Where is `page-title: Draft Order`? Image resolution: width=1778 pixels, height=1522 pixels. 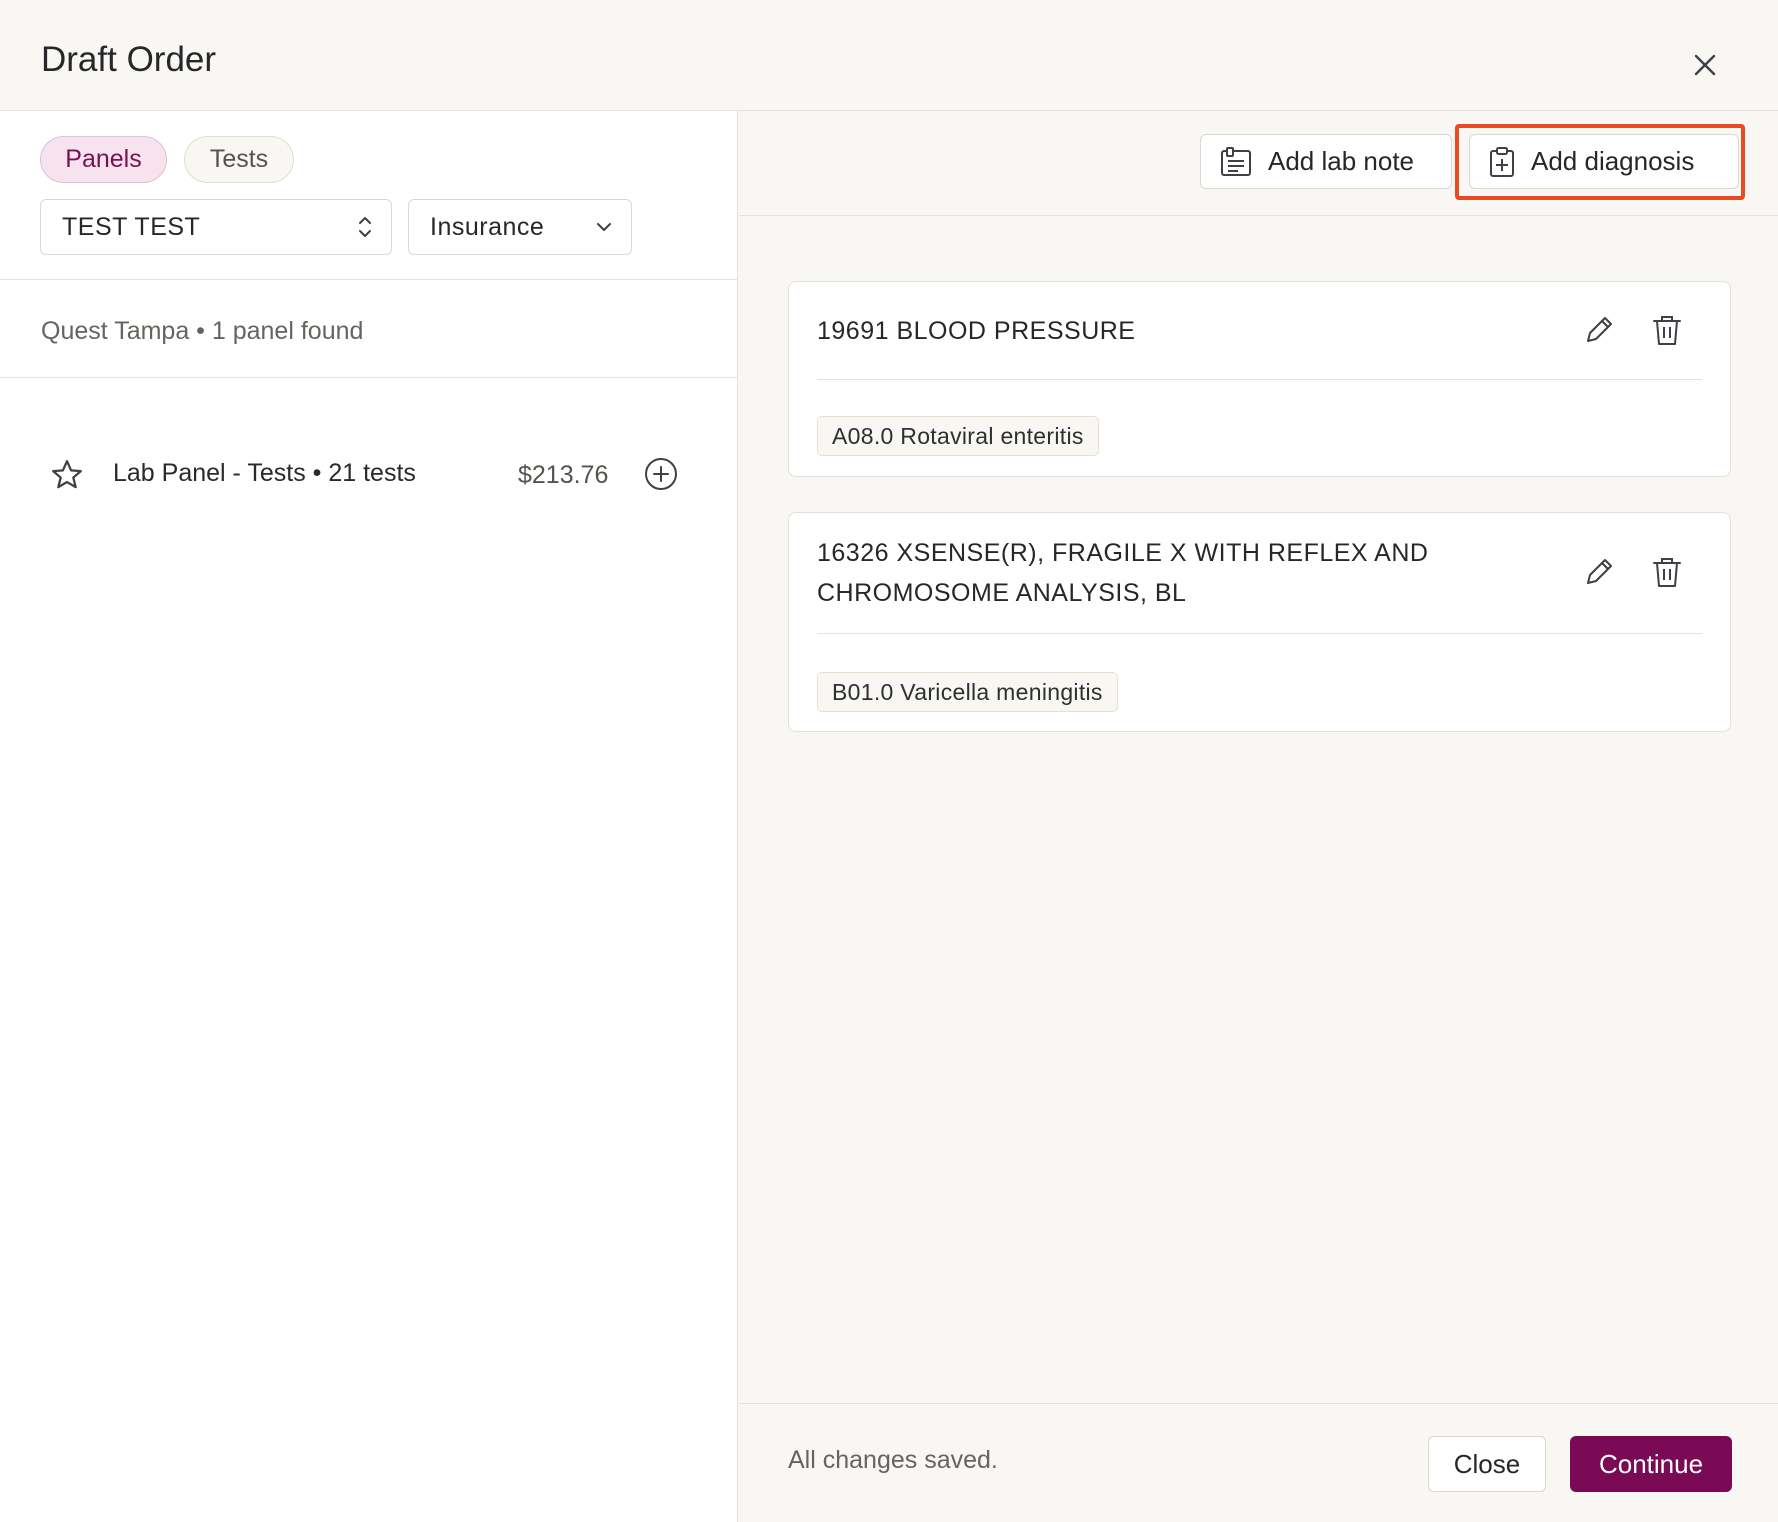
page-title: Draft Order is located at coordinates (129, 59).